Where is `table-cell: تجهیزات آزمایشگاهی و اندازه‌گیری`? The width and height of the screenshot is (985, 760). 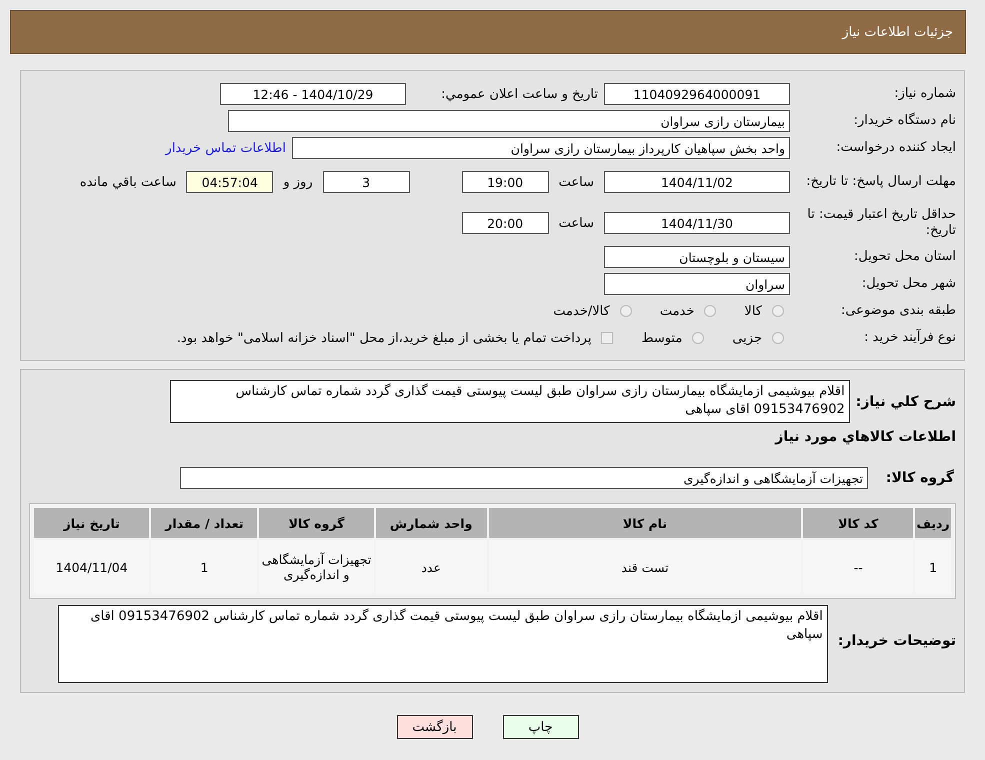 table-cell: تجهیزات آزمایشگاهی و اندازه‌گیری is located at coordinates (316, 567).